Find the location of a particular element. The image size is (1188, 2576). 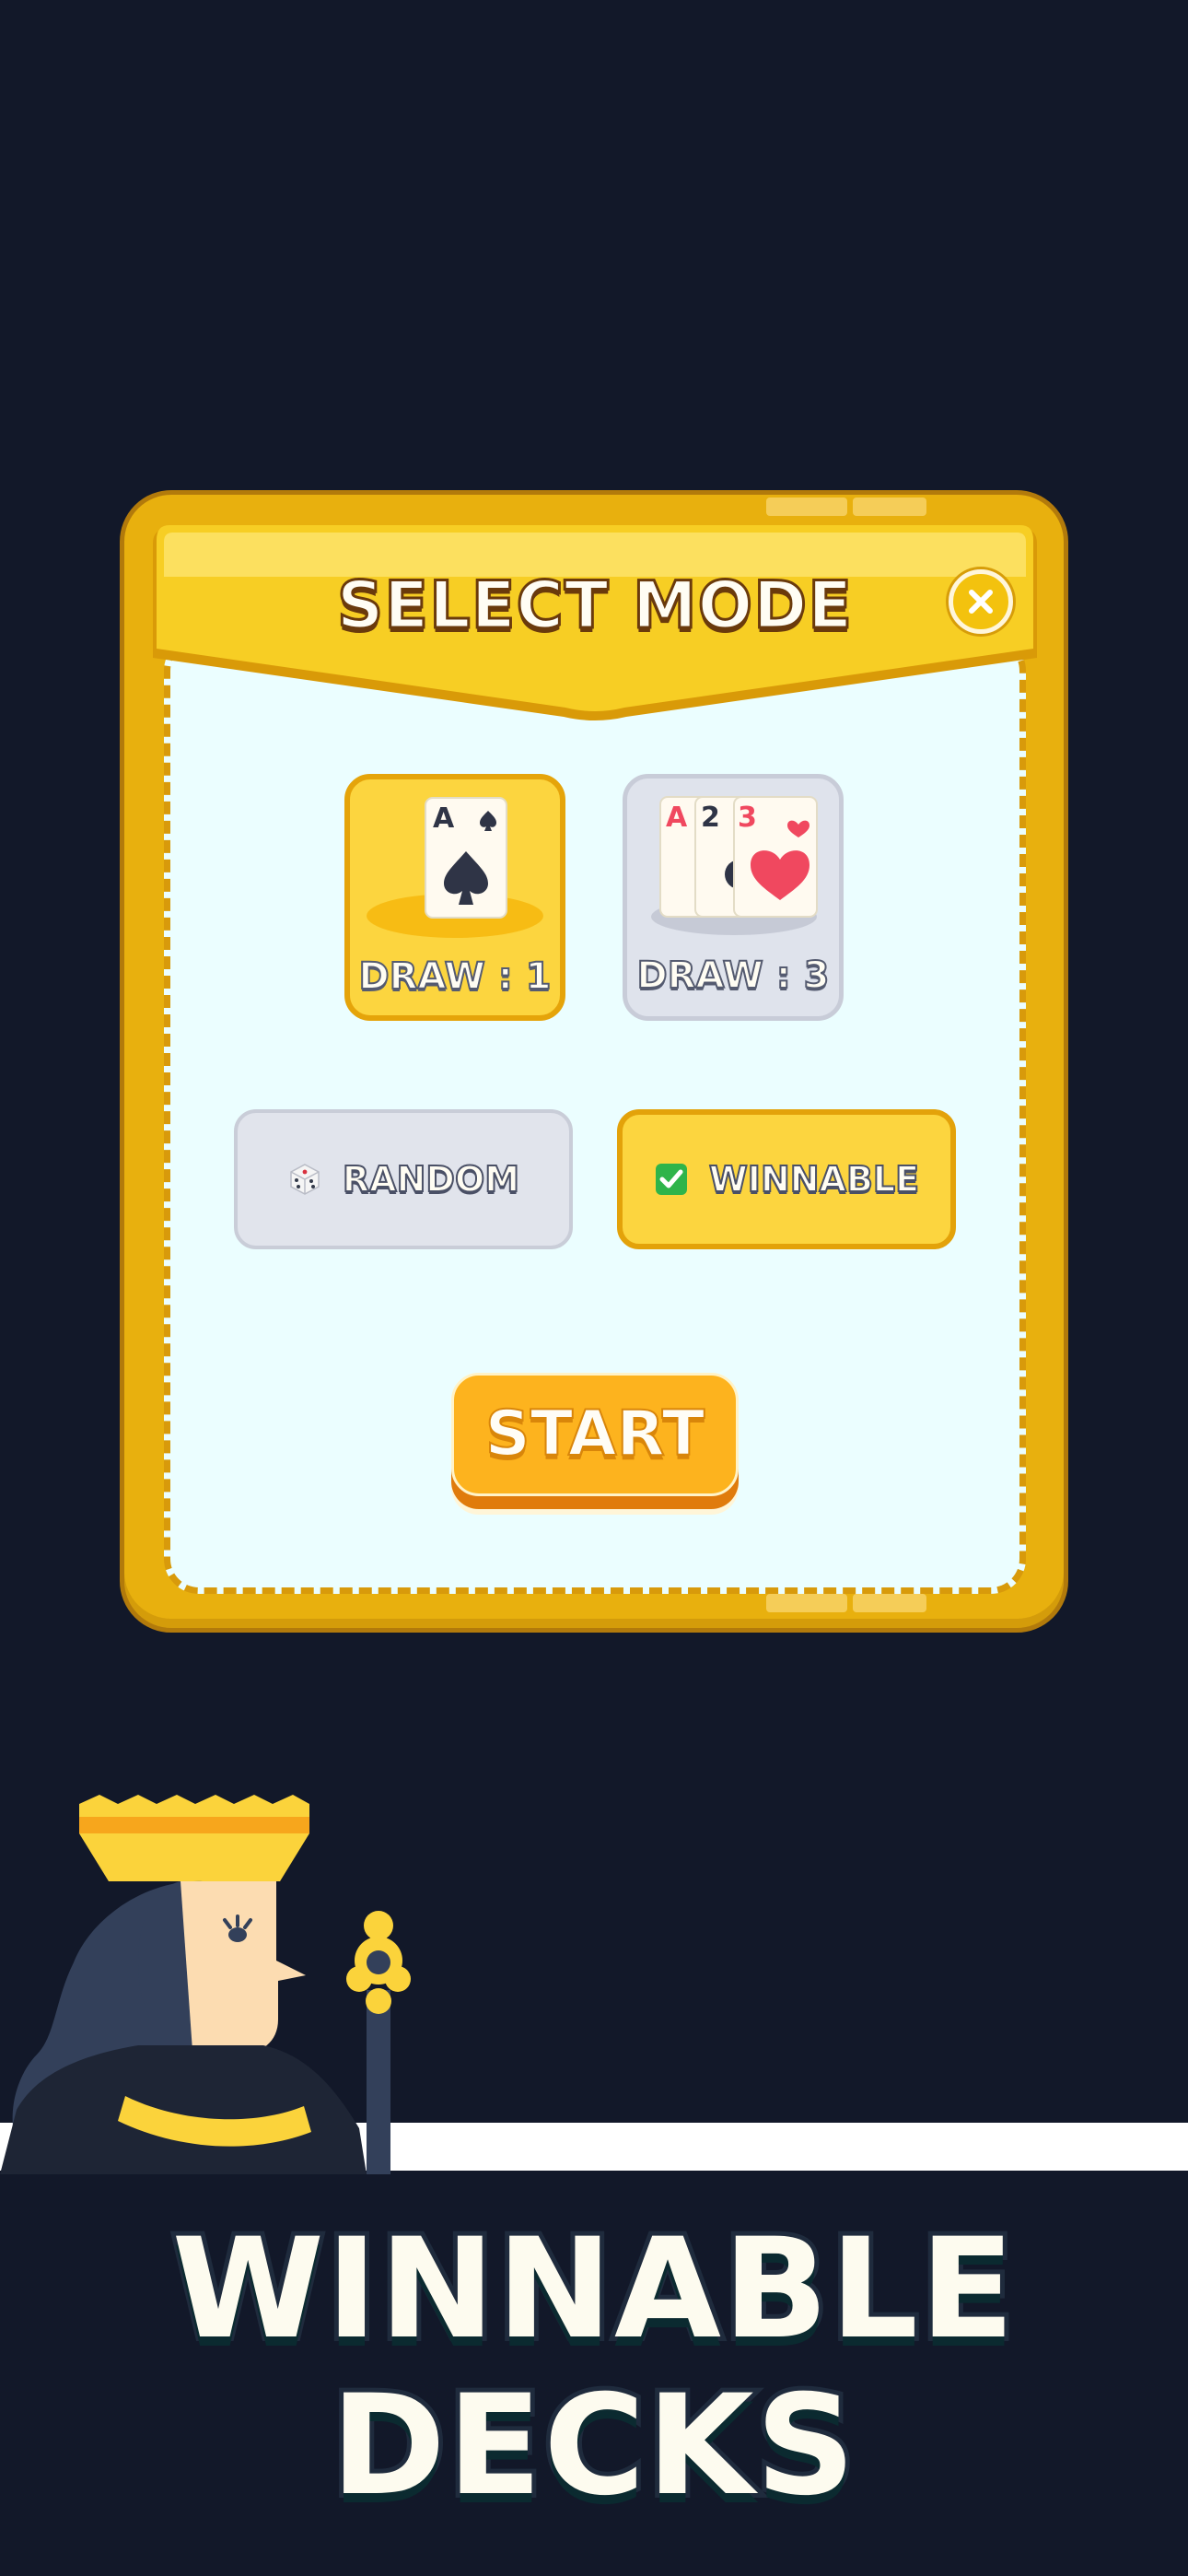

promo-headline-line1: WINNABLE is located at coordinates (593, 2289).